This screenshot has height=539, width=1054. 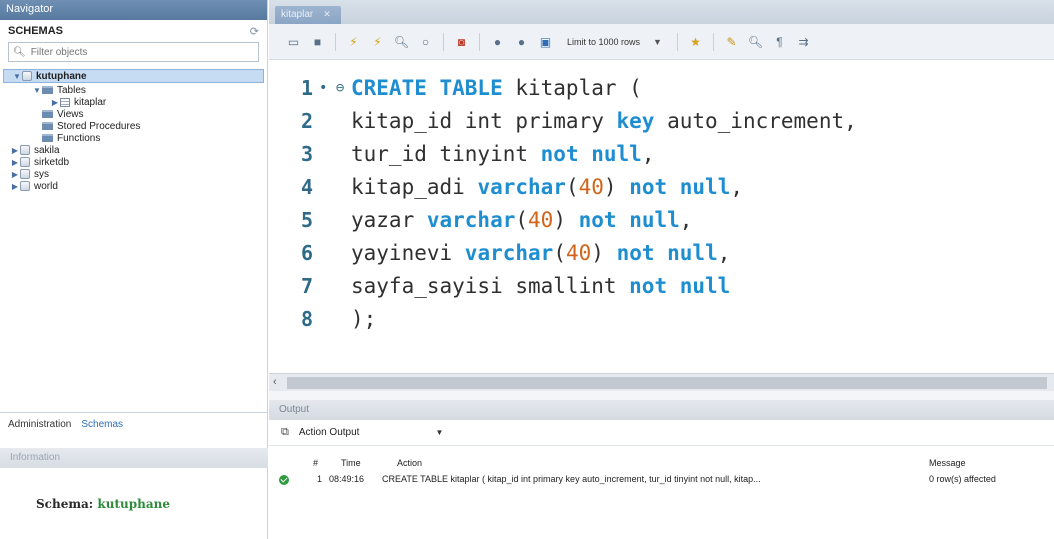 I want to click on sql-text: tur_id tinyint, so click(x=446, y=154).